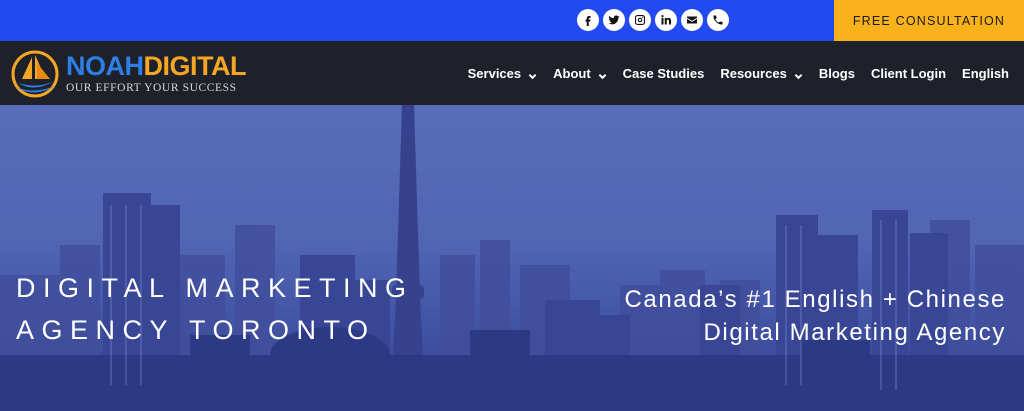 The width and height of the screenshot is (1024, 411). I want to click on top-bar: FREE CONSULTATION, so click(512, 20).